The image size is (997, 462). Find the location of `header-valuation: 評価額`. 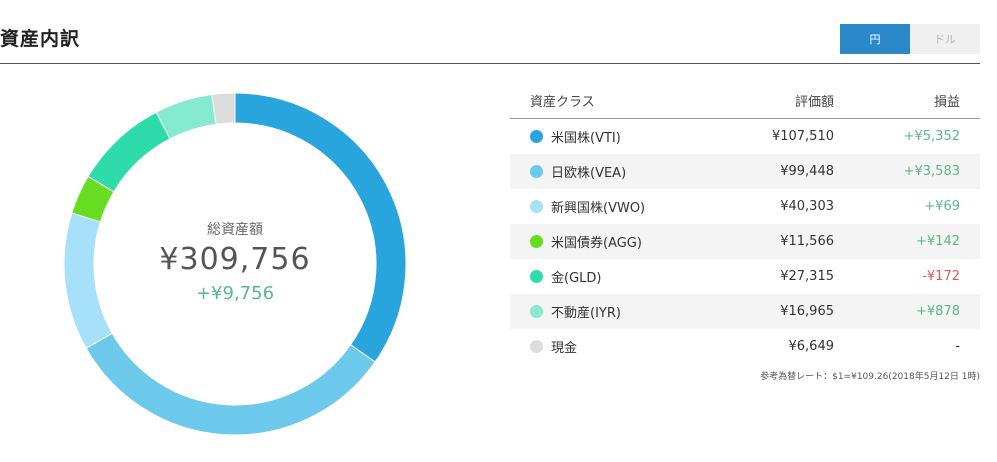

header-valuation: 評価額 is located at coordinates (814, 102).